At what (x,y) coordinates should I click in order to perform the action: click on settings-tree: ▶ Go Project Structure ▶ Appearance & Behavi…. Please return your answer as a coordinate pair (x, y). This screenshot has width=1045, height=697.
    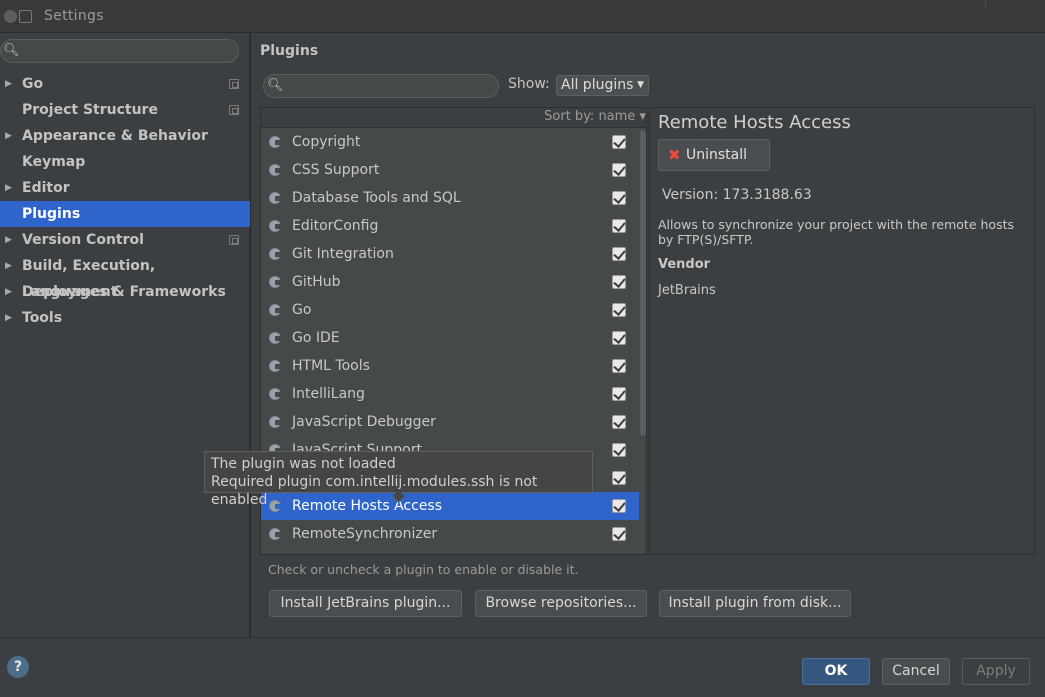
    Looking at the image, I should click on (125, 201).